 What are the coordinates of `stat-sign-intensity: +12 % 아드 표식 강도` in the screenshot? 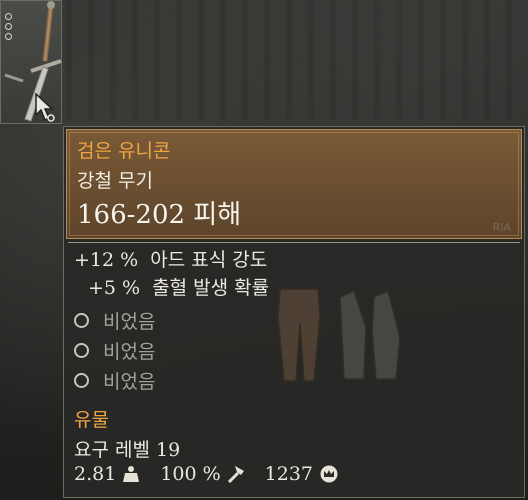 It's located at (171, 260).